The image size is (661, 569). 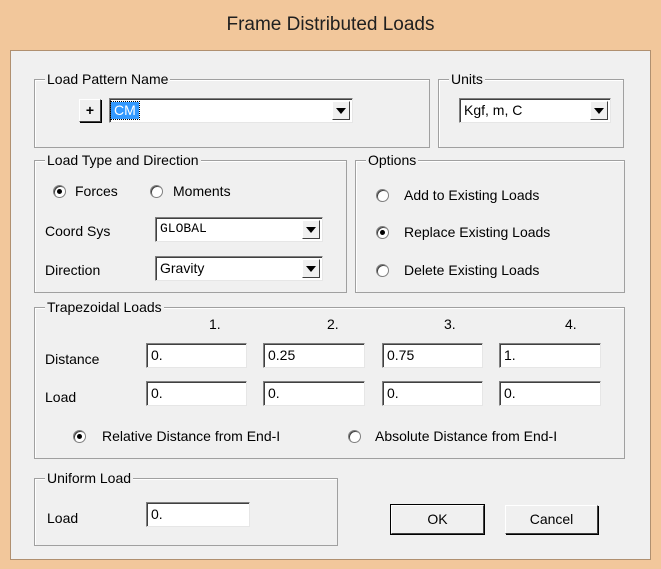 I want to click on options-group-label: Options, so click(x=392, y=160).